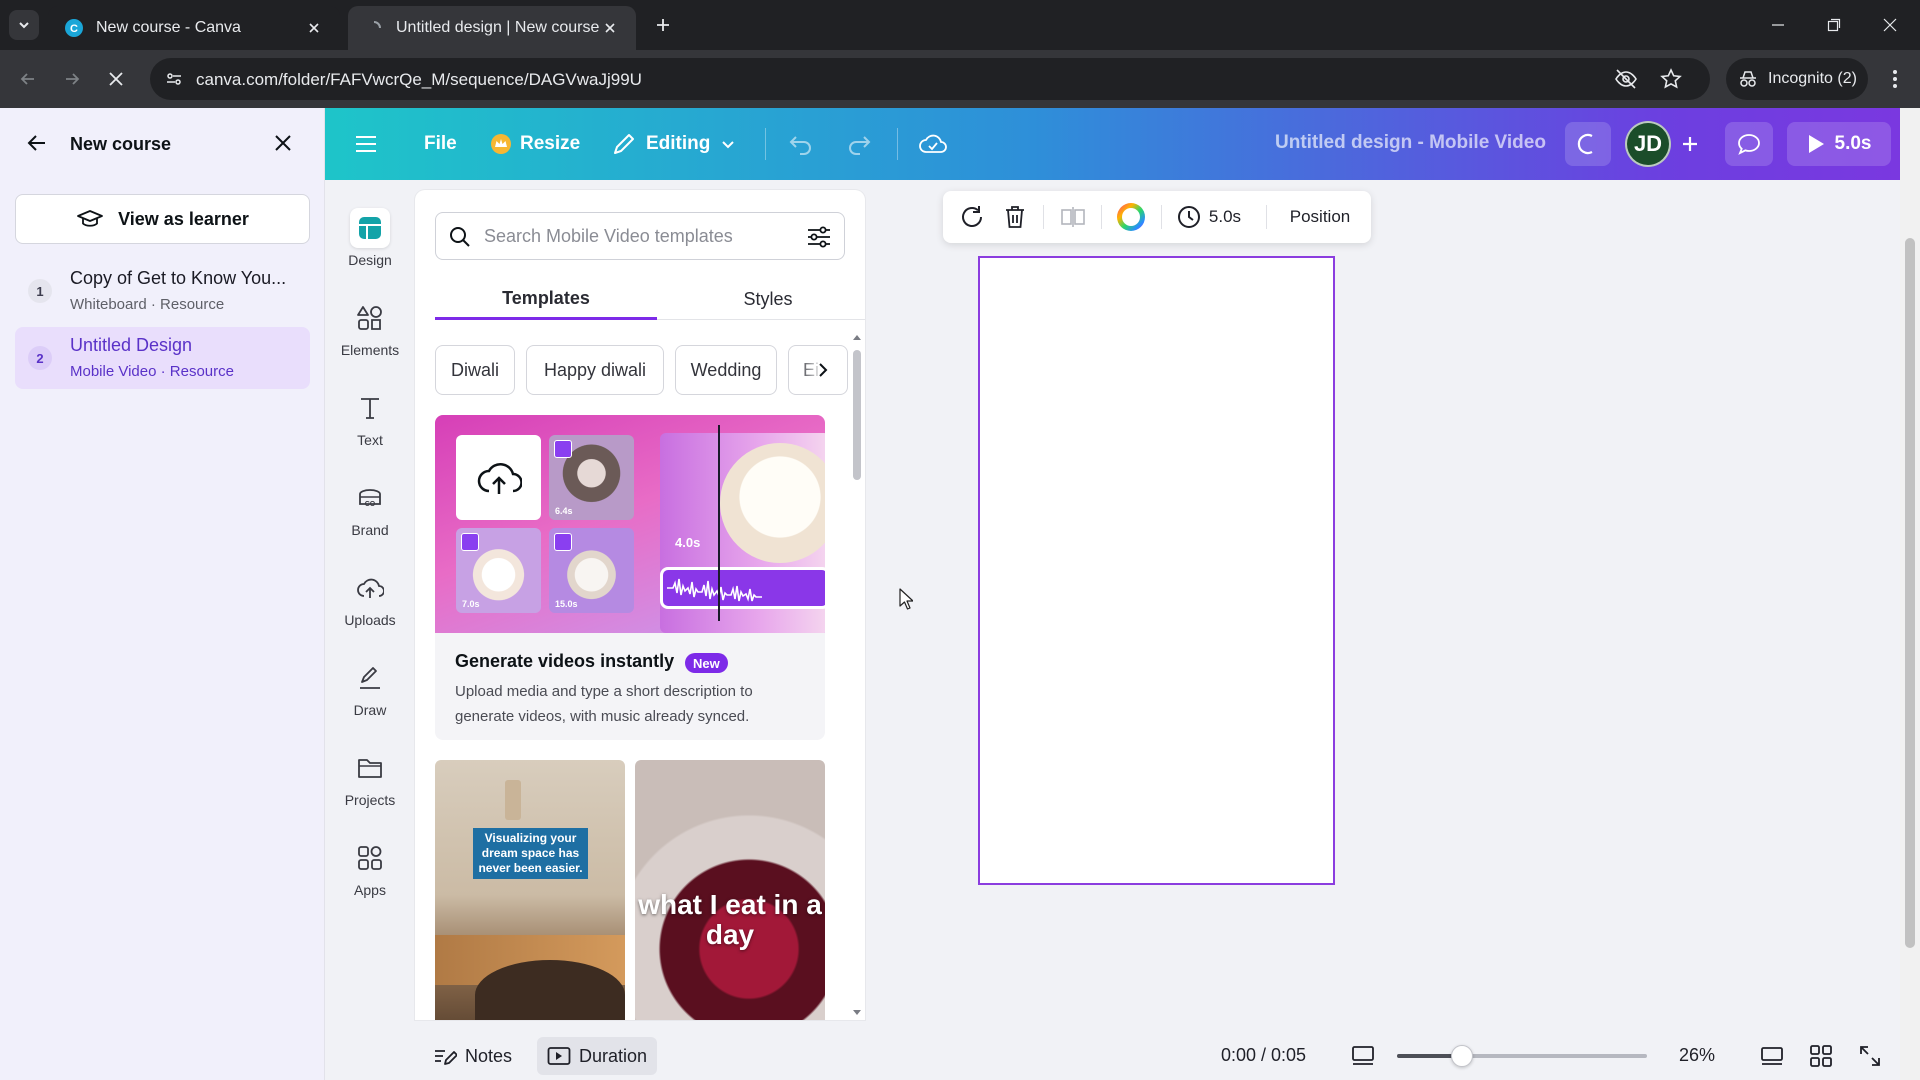  I want to click on chip-wedding: Wedding, so click(726, 370).